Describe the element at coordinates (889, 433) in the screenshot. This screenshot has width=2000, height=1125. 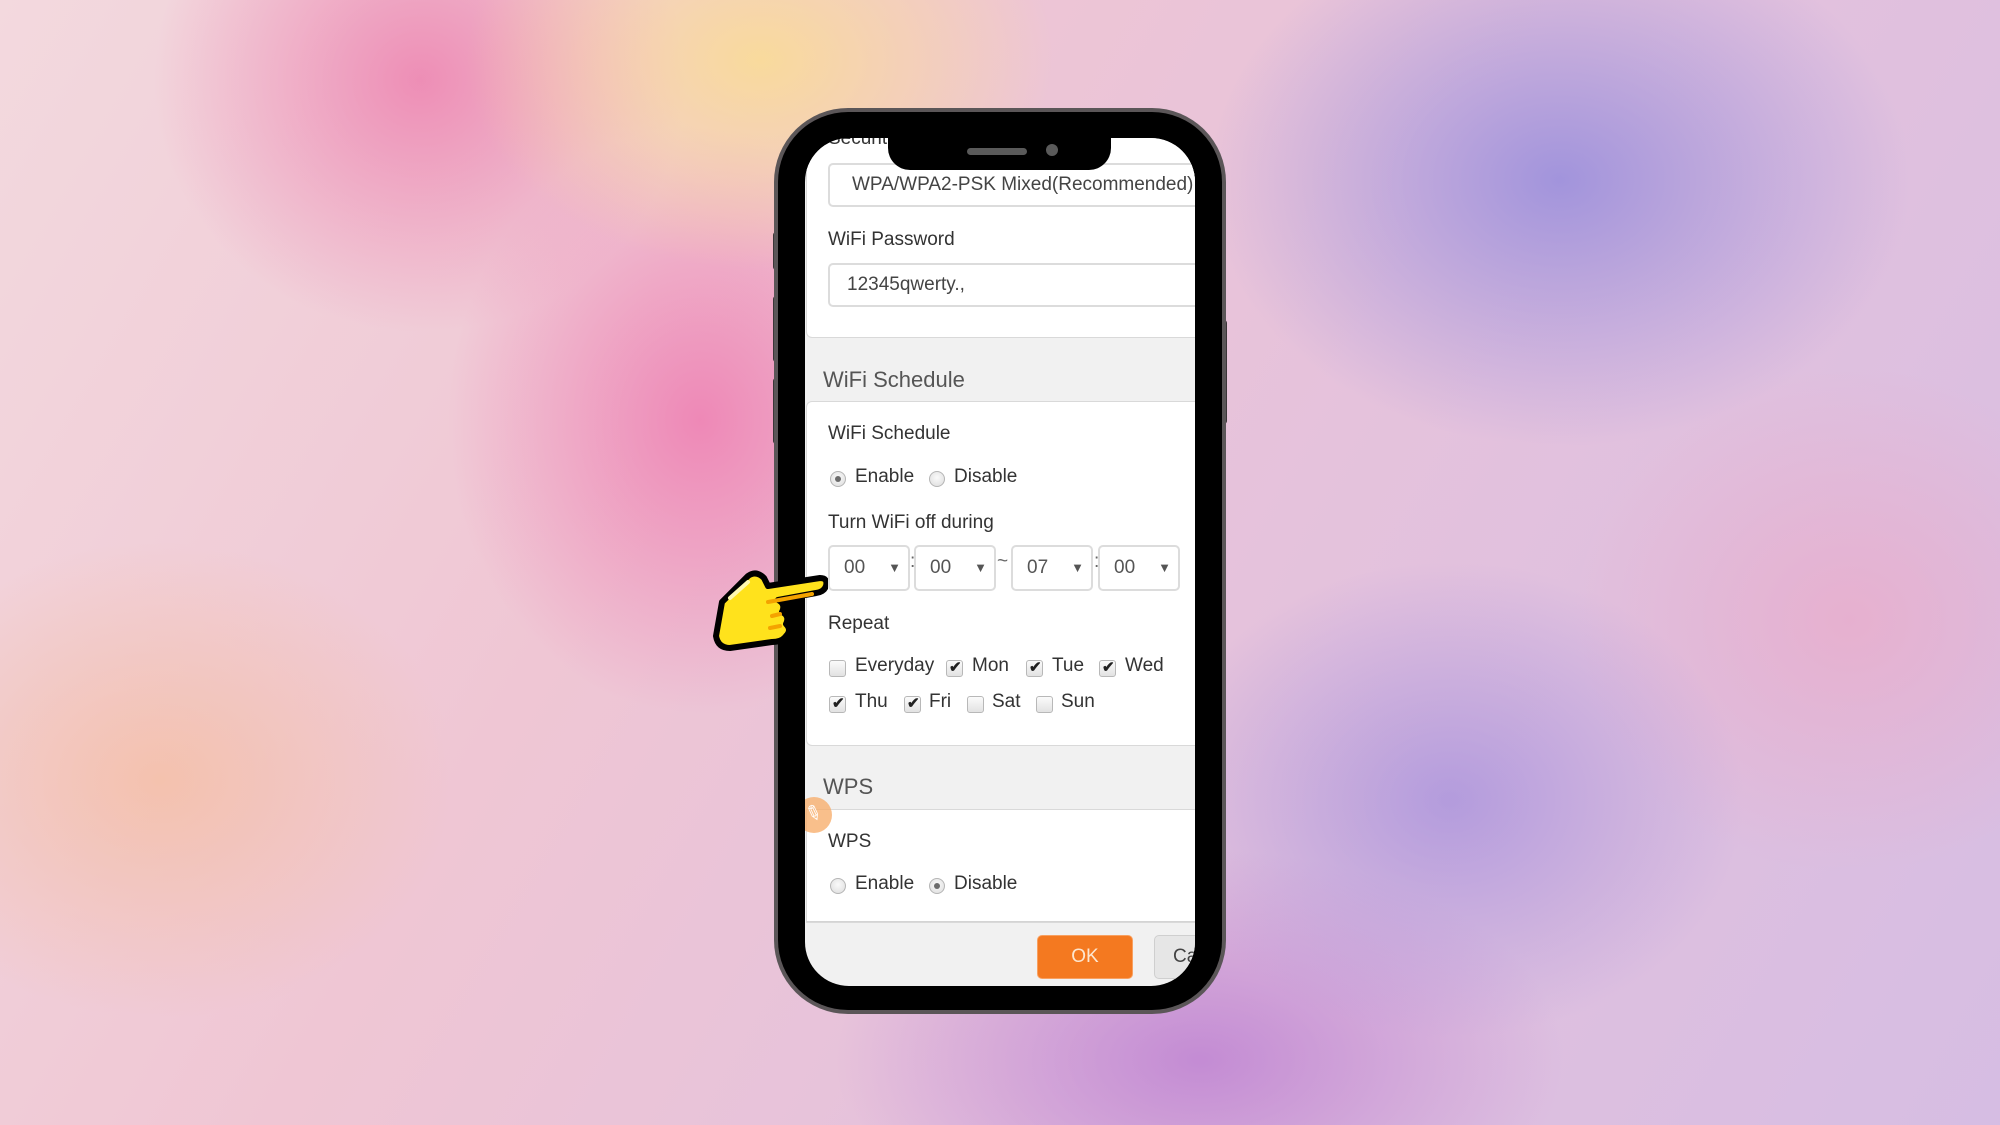
I see `wifi-schedule-label: WiFi Schedule` at that location.